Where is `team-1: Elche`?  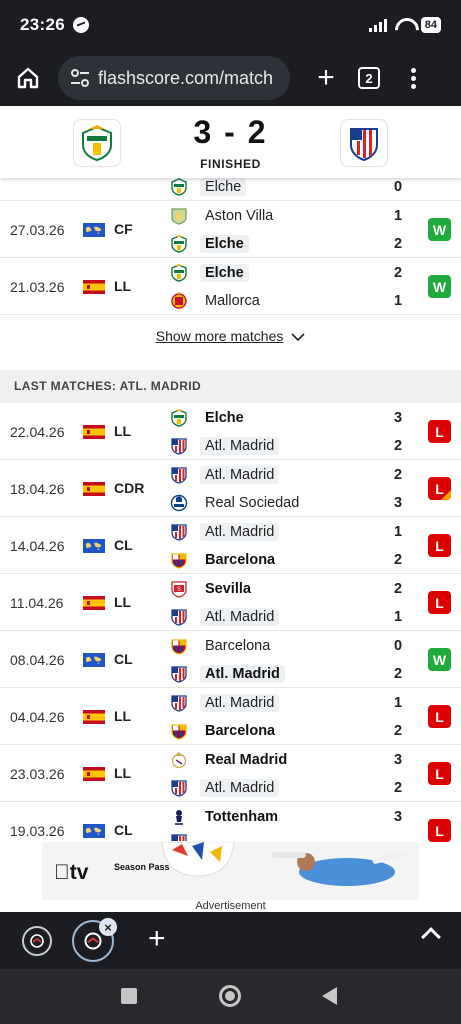 team-1: Elche is located at coordinates (285, 273).